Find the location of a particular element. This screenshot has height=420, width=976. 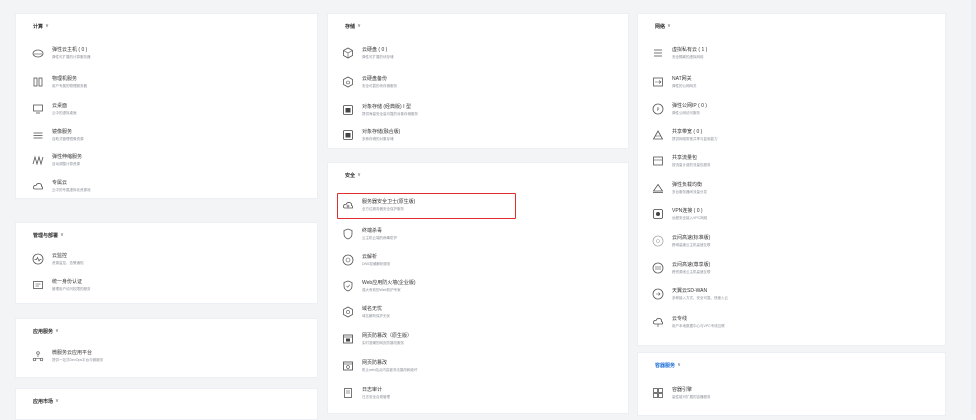

container-engine-icon is located at coordinates (658, 393).